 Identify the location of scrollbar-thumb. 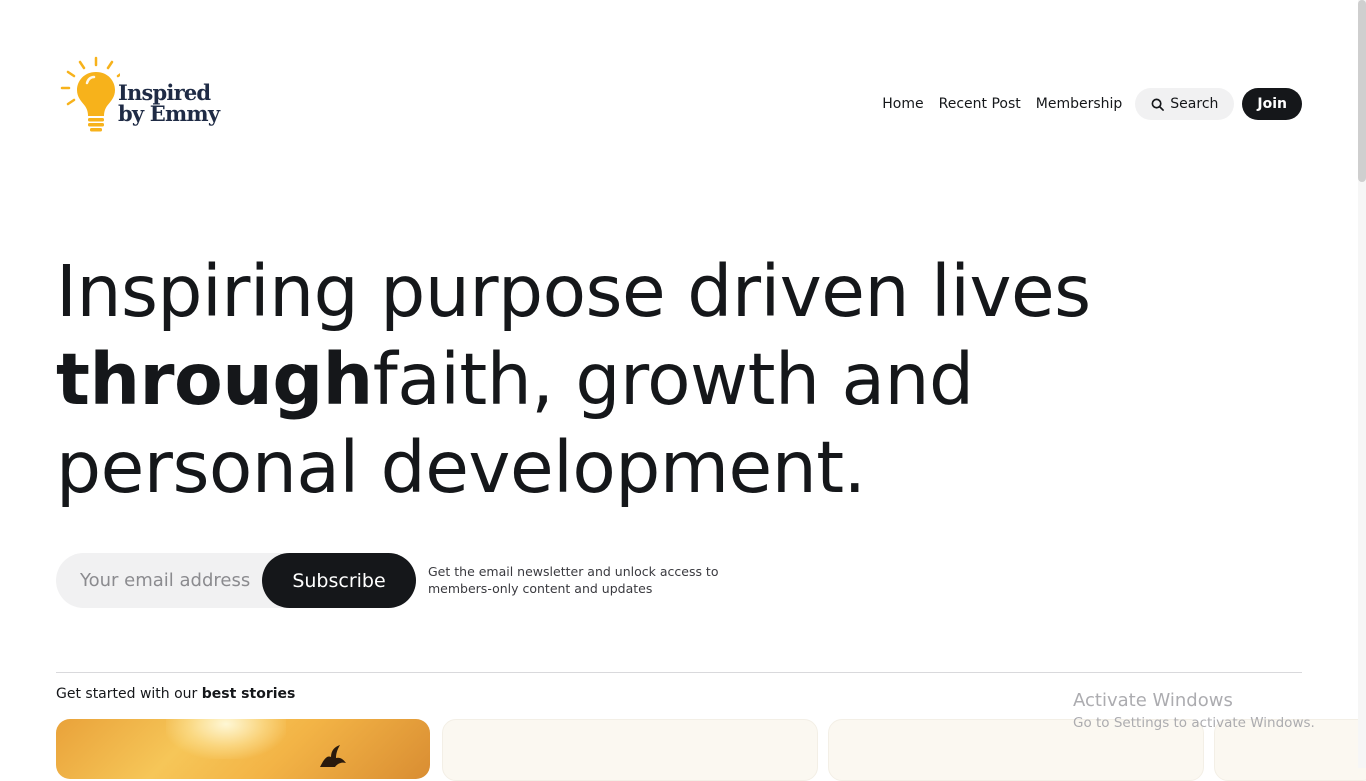
(1362, 91).